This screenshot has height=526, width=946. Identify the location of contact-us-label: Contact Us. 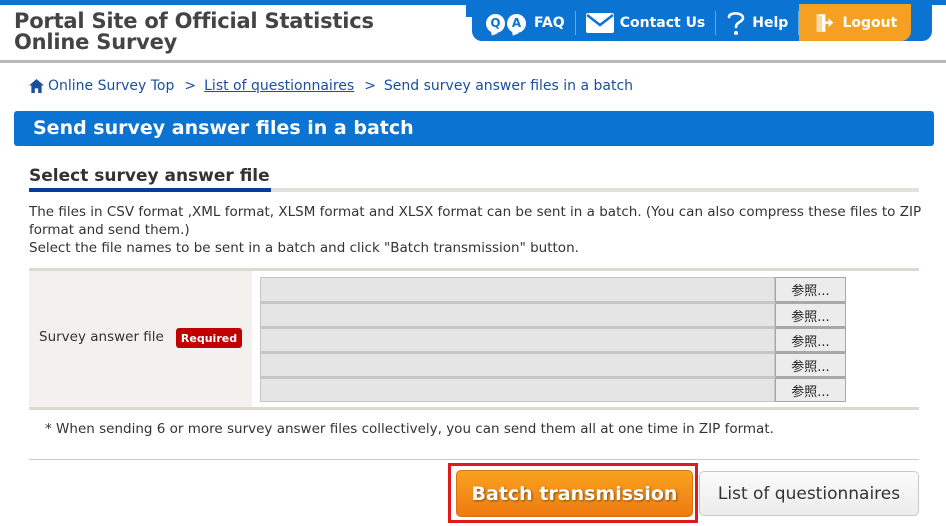
(662, 23).